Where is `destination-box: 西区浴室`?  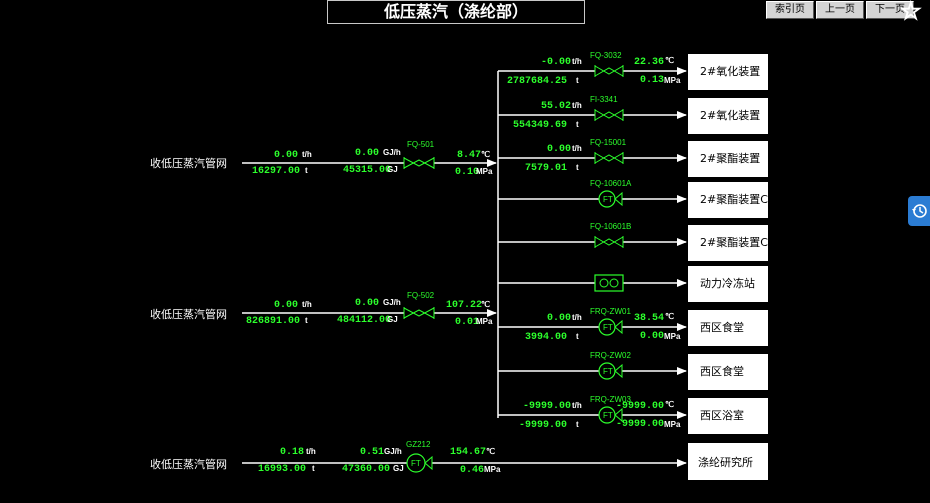 destination-box: 西区浴室 is located at coordinates (728, 416).